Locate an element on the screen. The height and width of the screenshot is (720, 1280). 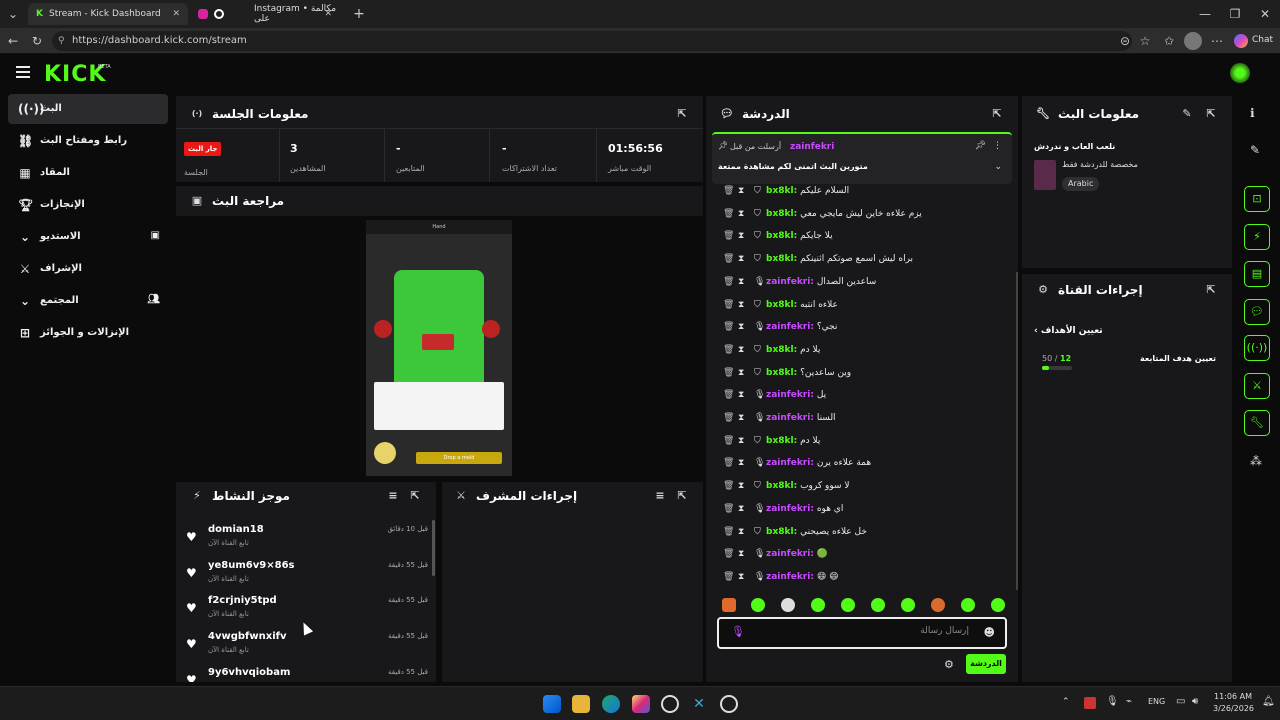
mic-tray-icon: 🎙︎ is located at coordinates (1112, 701).